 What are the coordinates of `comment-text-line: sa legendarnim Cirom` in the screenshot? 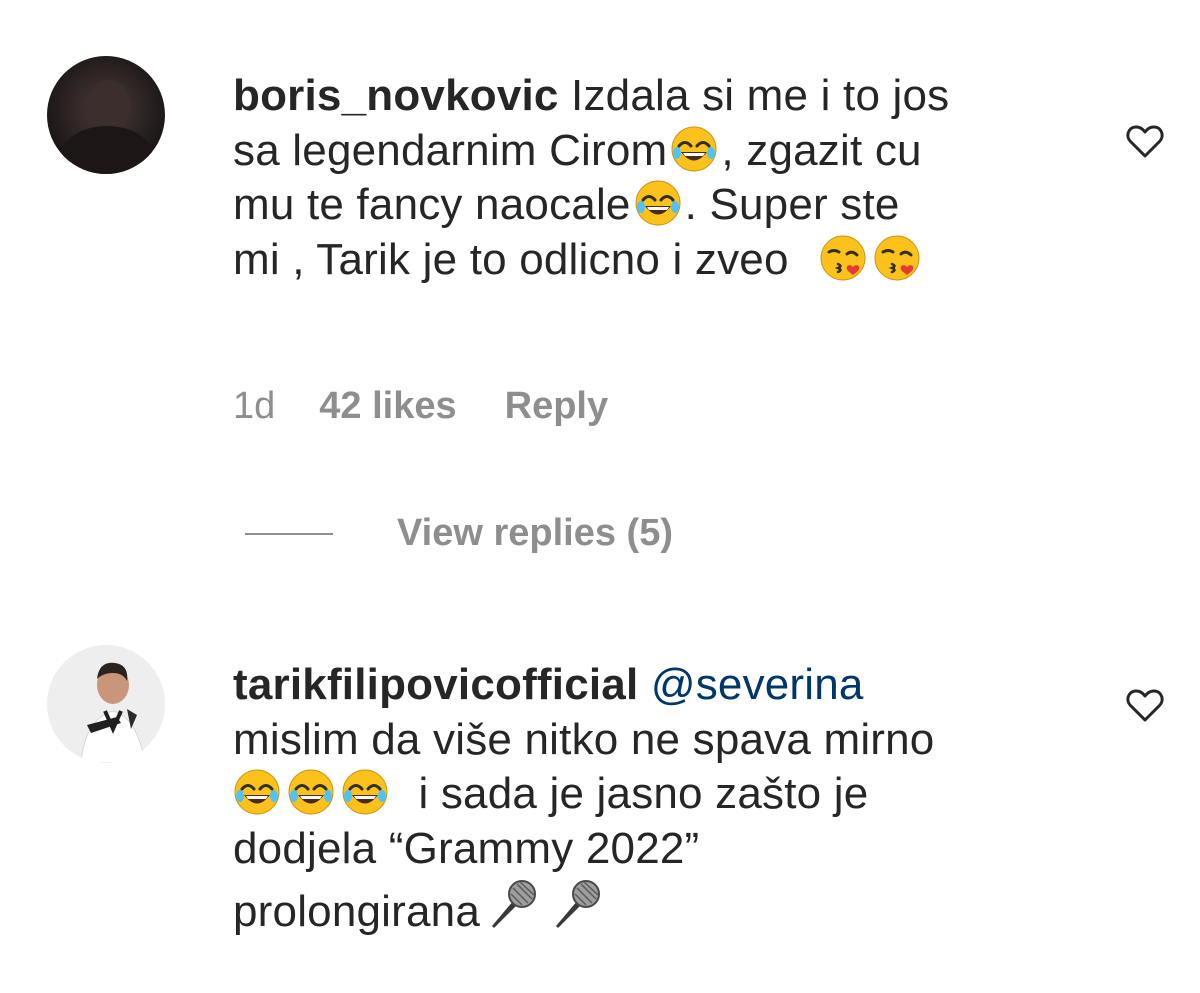 It's located at (450, 150).